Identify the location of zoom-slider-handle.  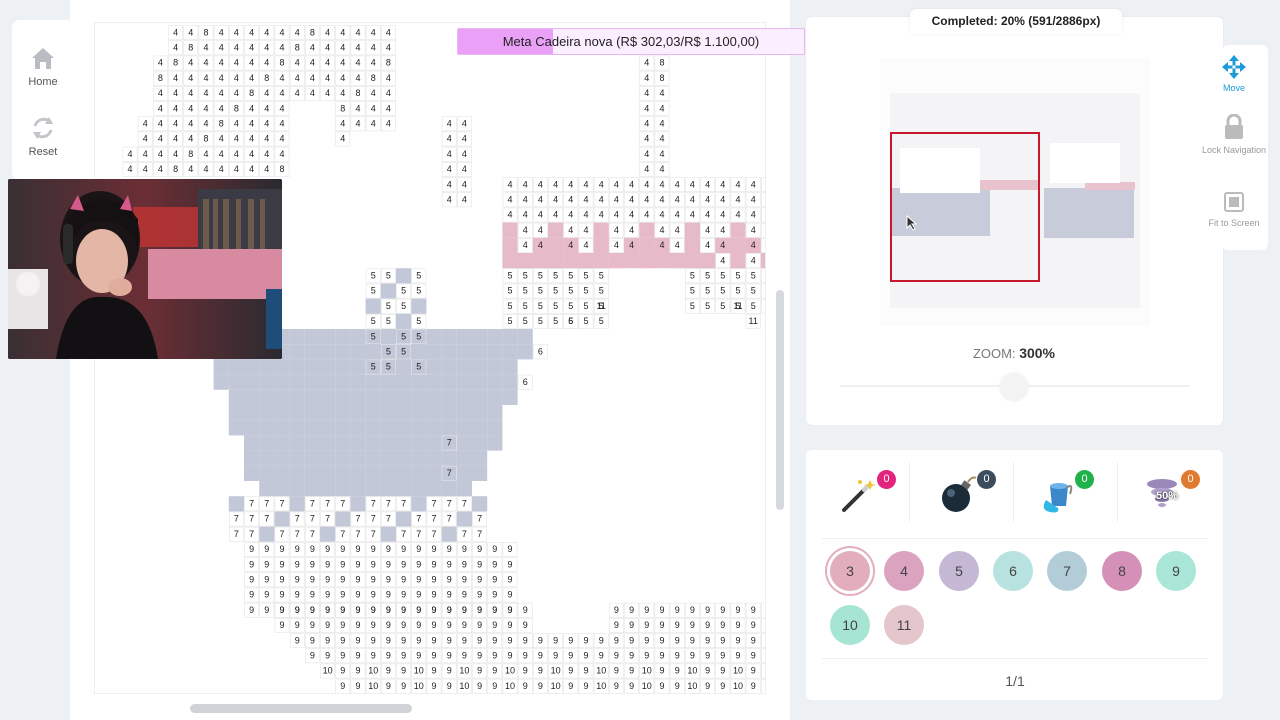
(1014, 387).